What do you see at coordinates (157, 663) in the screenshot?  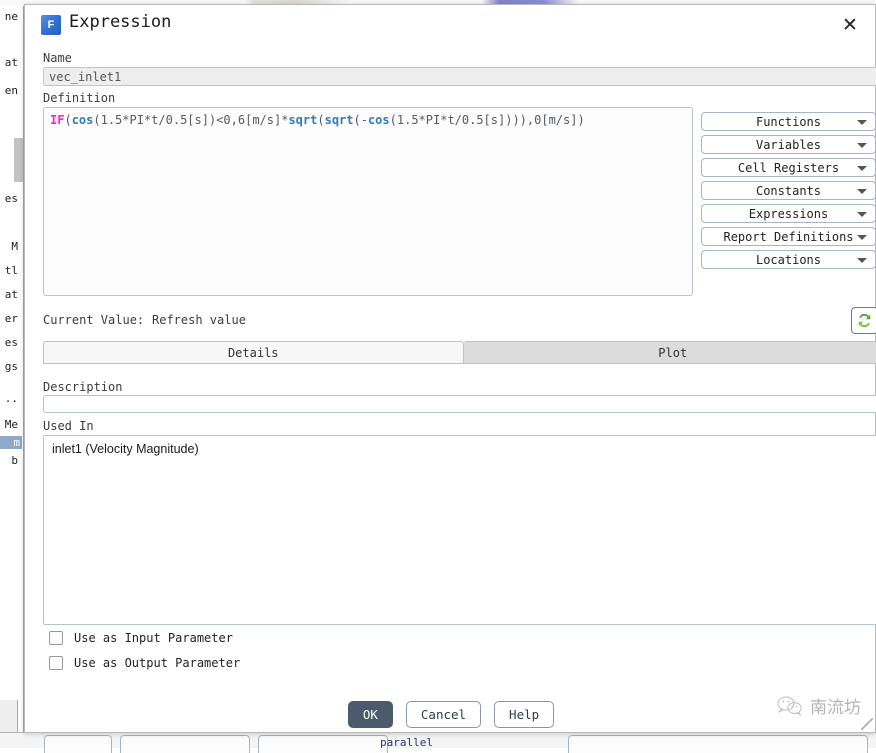 I see `checkbox-label: Use as Output Parameter` at bounding box center [157, 663].